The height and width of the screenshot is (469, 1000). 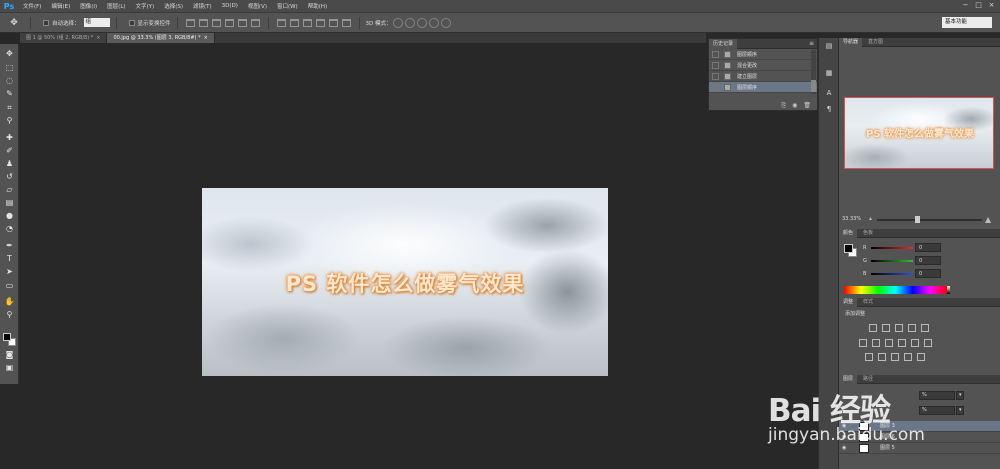 I want to click on tab-swatches: 色板, so click(x=868, y=233).